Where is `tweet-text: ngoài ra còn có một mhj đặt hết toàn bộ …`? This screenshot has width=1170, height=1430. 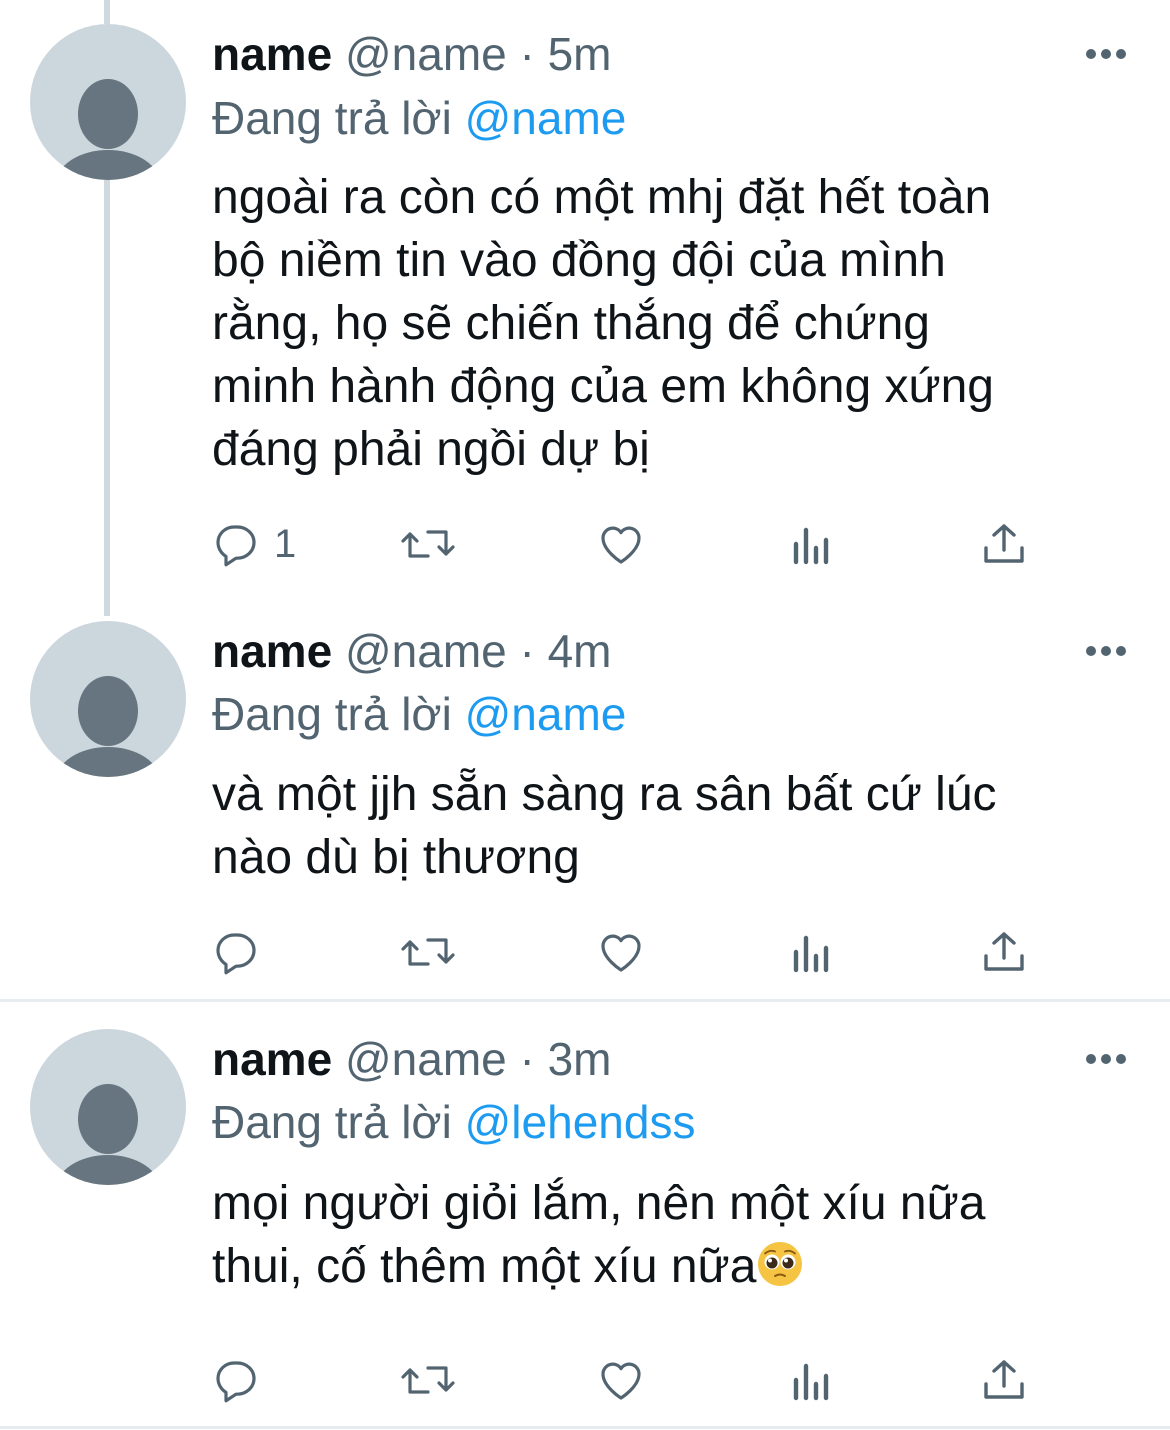
tweet-text: ngoài ra còn có một mhj đặt hết toàn bộ … is located at coordinates (603, 323).